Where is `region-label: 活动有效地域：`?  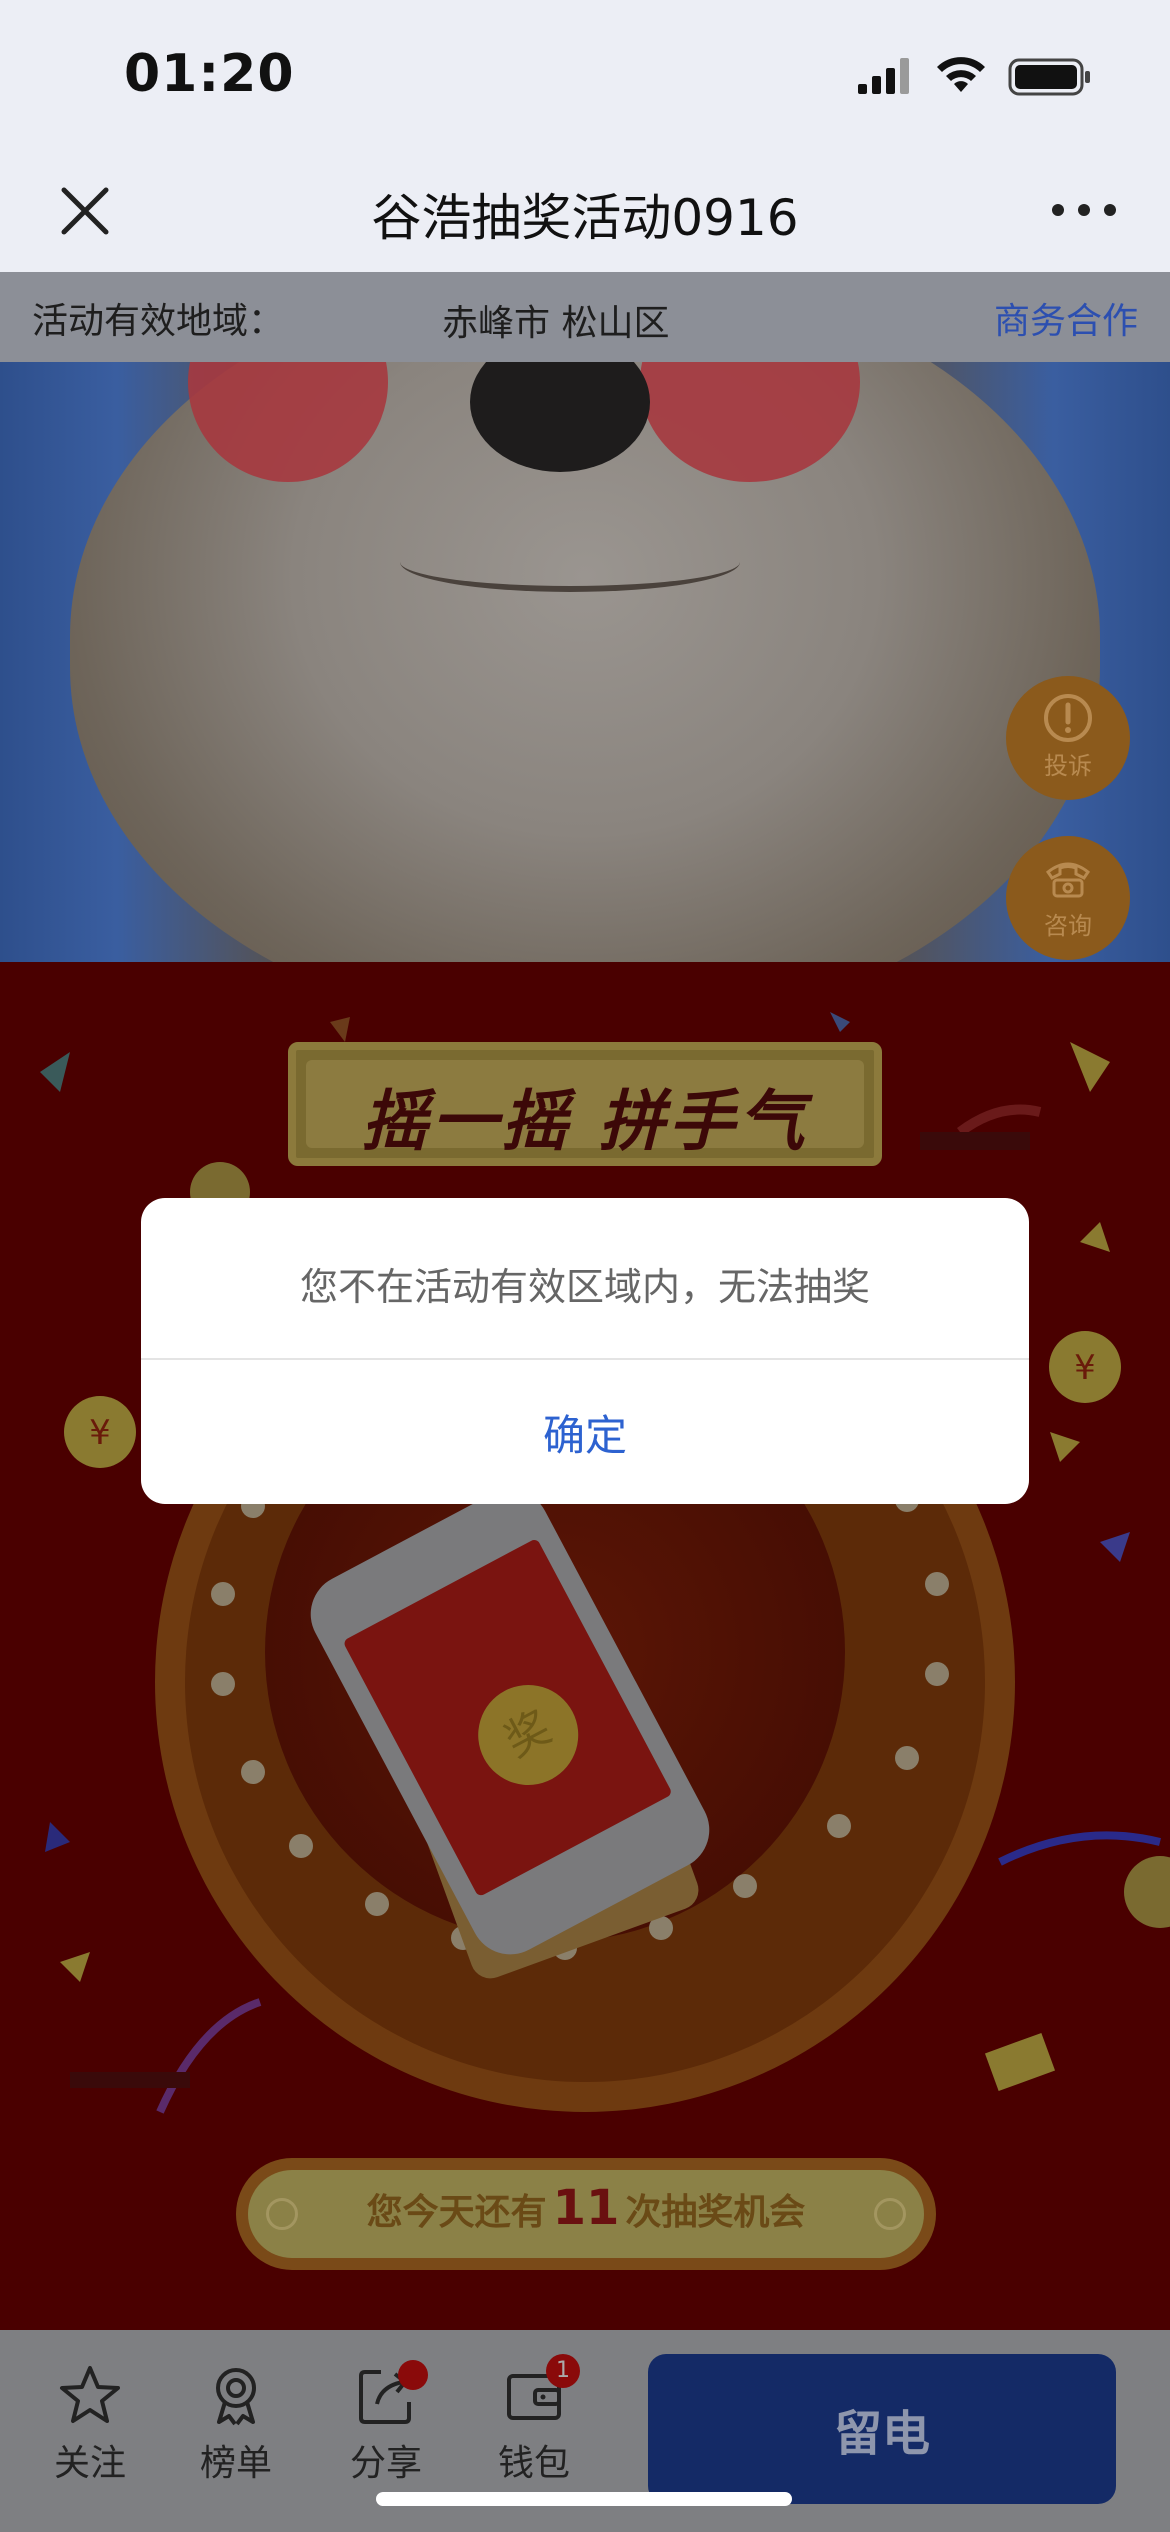 region-label: 活动有效地域： is located at coordinates (158, 321).